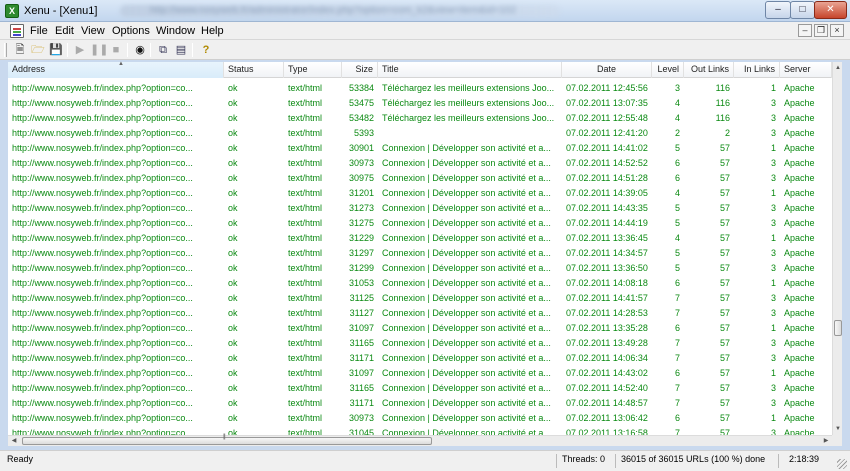  I want to click on menu-file: File, so click(39, 31).